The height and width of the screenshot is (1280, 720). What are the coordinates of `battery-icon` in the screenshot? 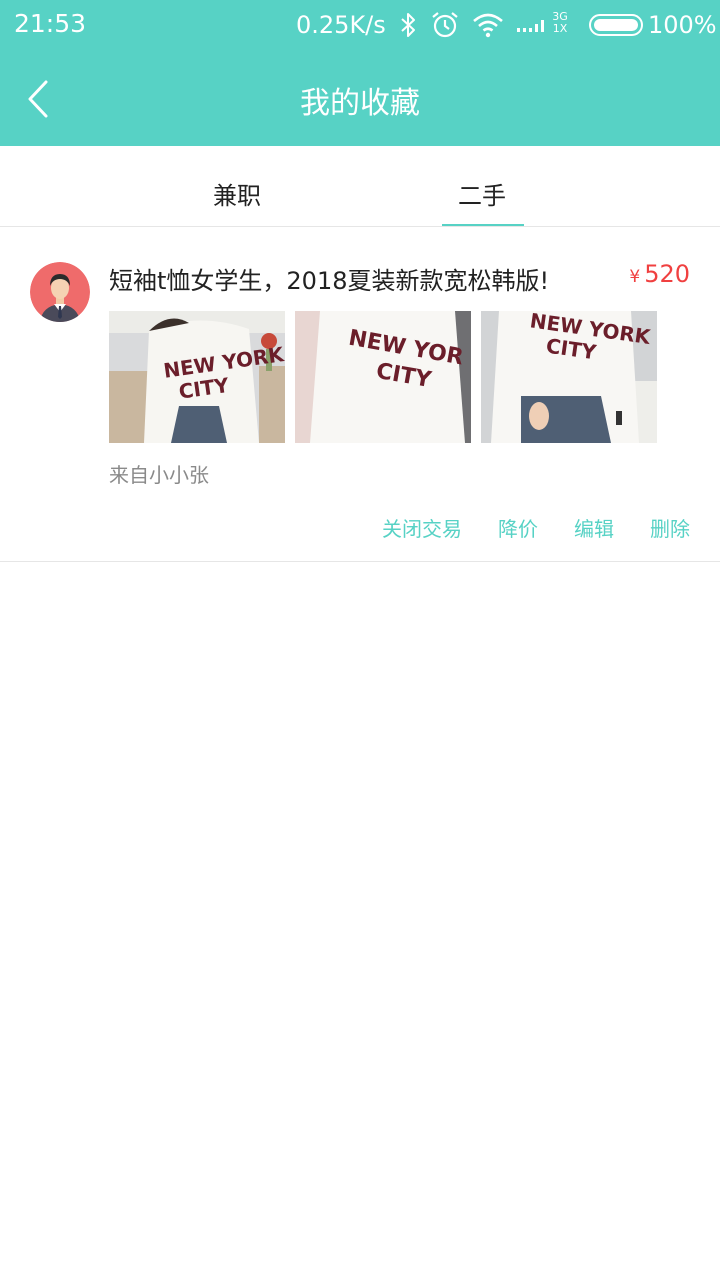 It's located at (616, 25).